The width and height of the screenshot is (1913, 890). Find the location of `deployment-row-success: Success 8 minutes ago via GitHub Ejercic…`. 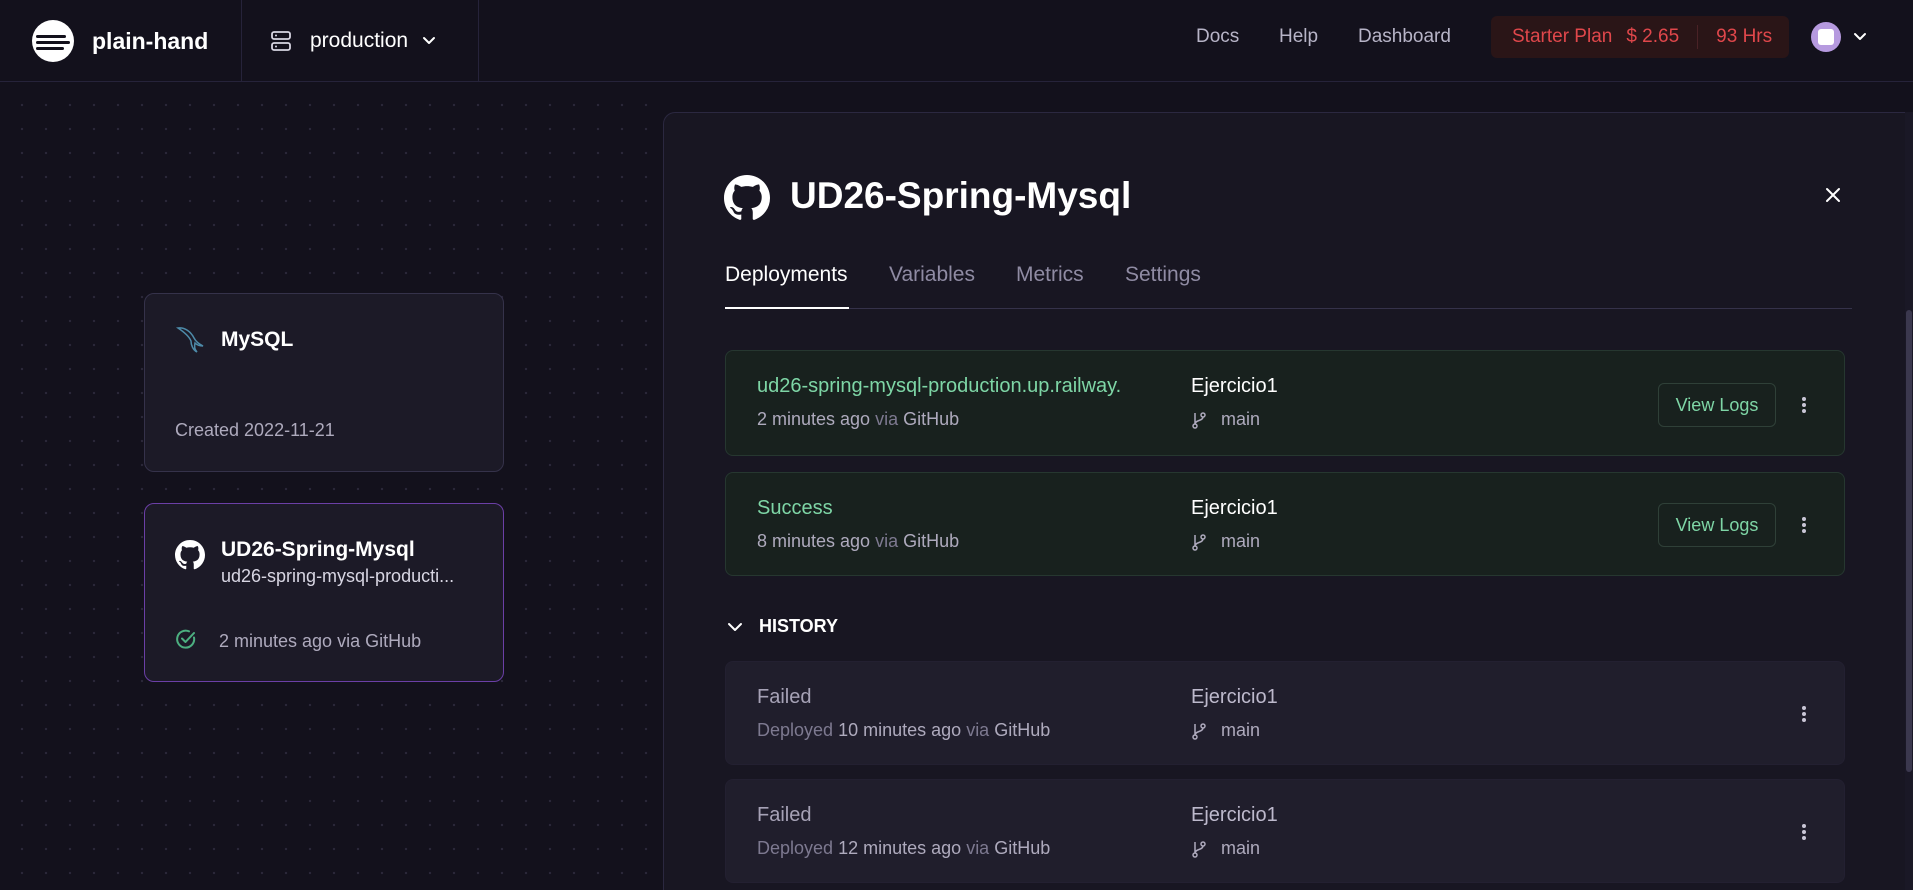

deployment-row-success: Success 8 minutes ago via GitHub Ejercic… is located at coordinates (1285, 524).